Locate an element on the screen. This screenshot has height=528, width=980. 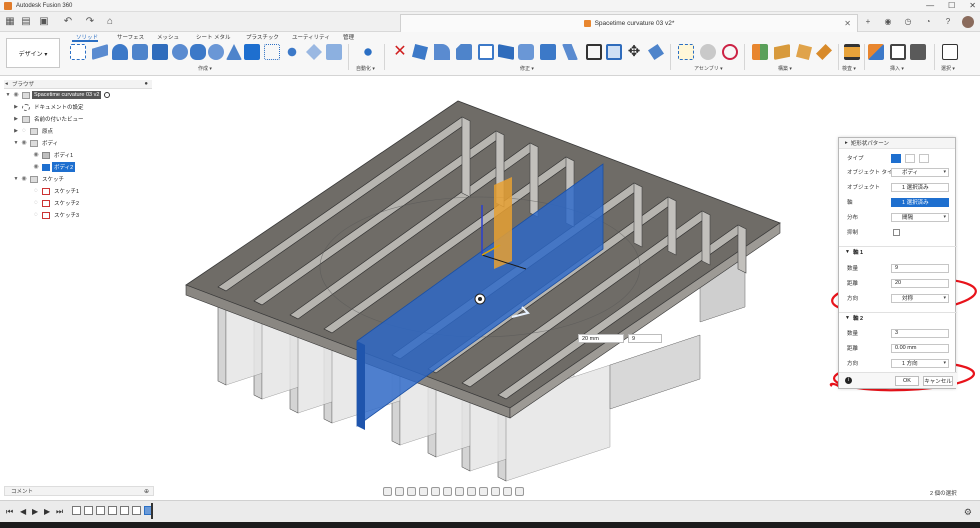
objects-selector: 1 選択済み is located at coordinates (920, 187).